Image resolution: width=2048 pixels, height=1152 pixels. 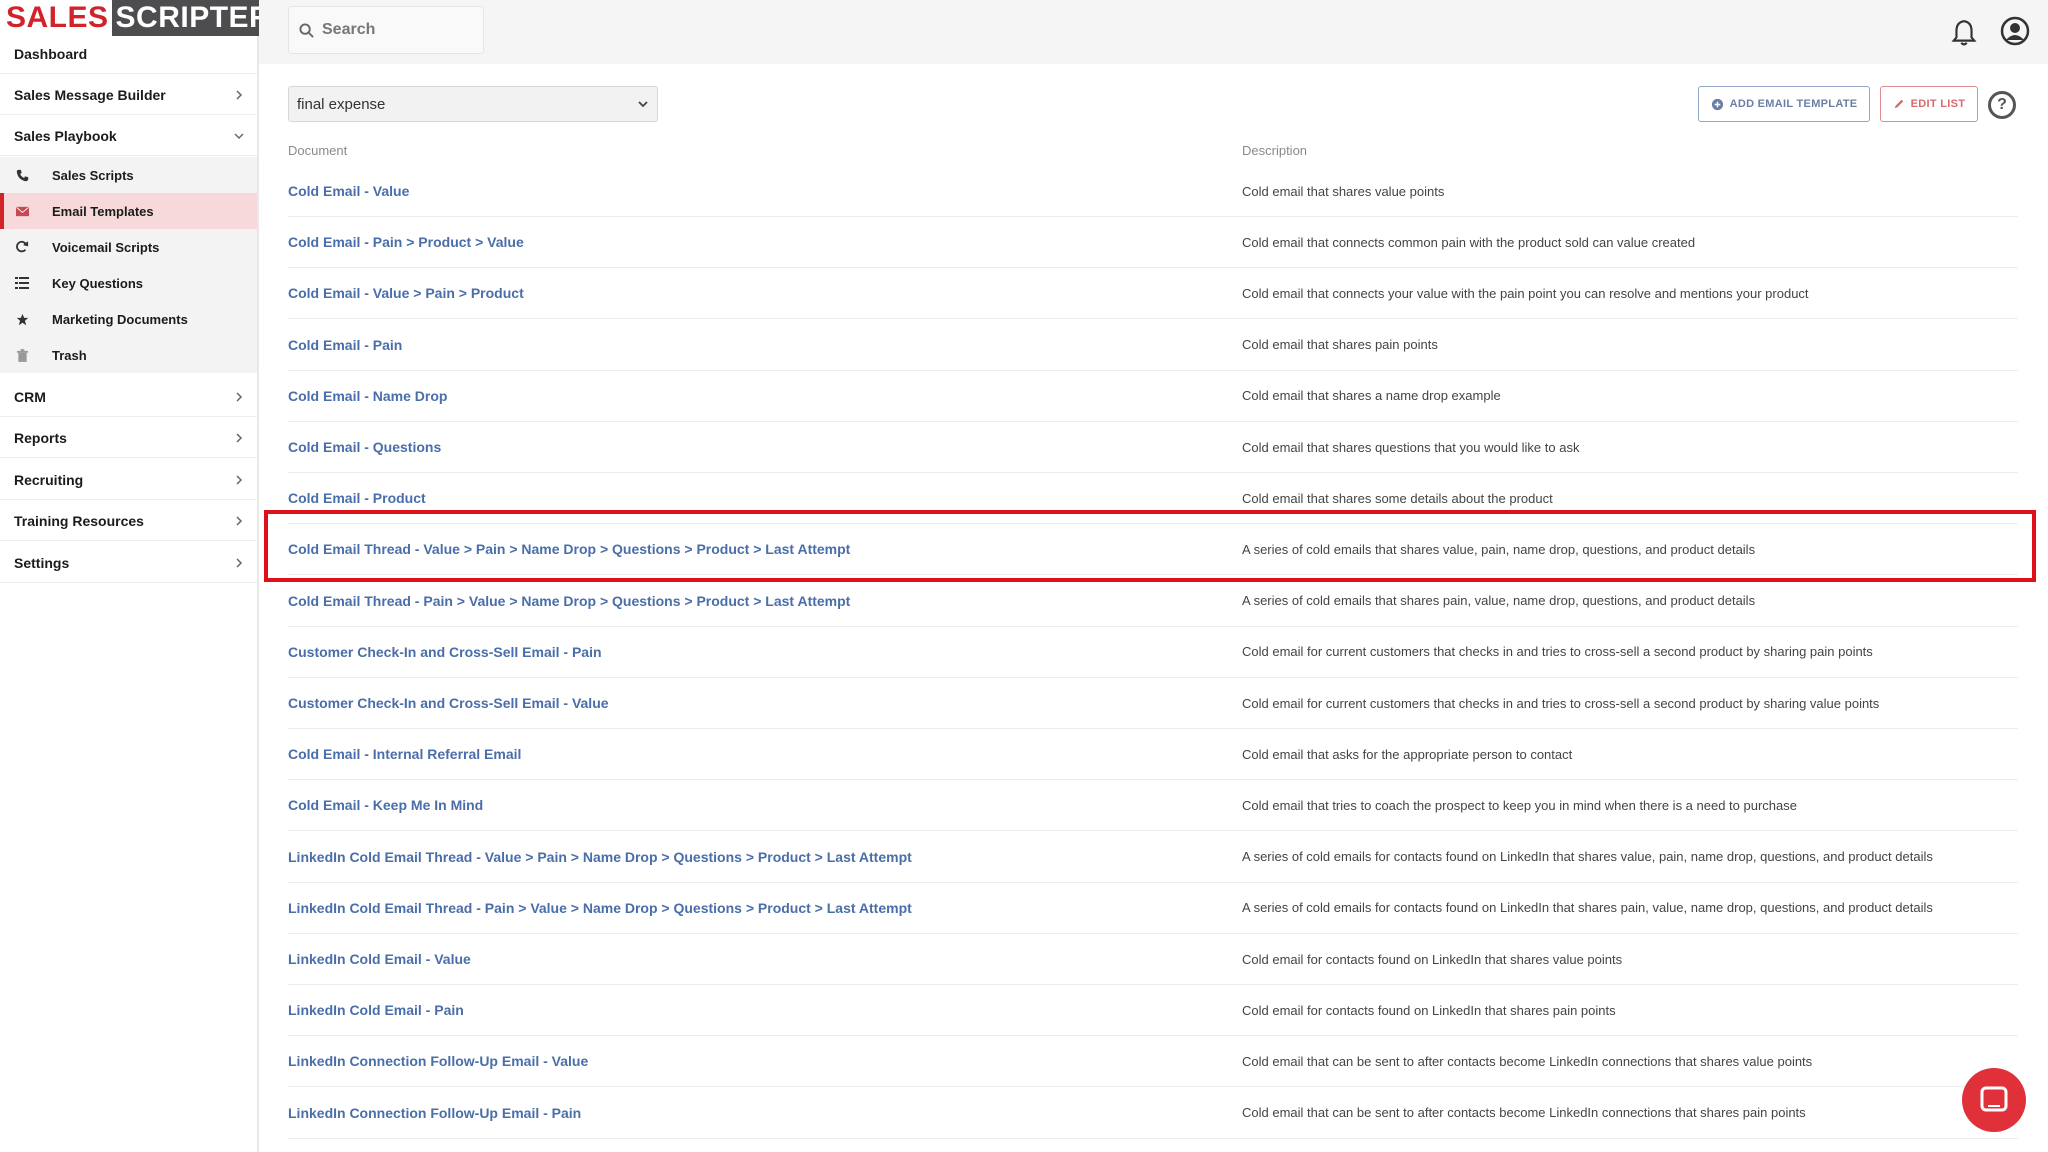 What do you see at coordinates (128, 438) in the screenshot?
I see `sidebar-item-reports: Reports` at bounding box center [128, 438].